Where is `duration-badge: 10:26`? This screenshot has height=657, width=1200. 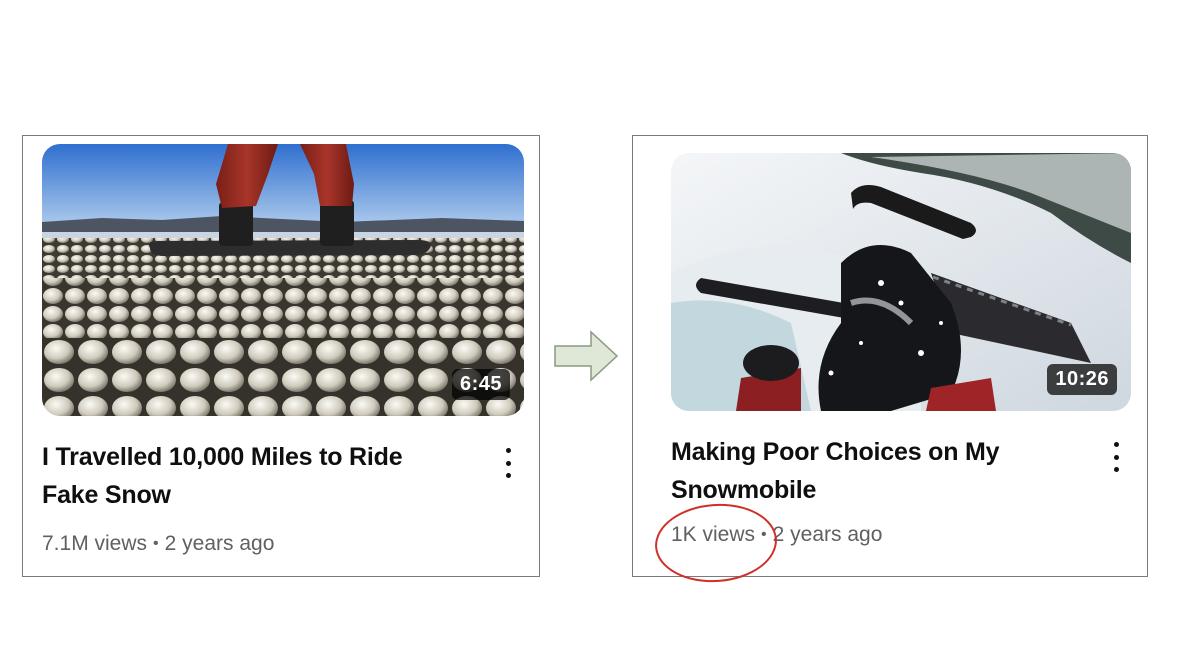 duration-badge: 10:26 is located at coordinates (1082, 379).